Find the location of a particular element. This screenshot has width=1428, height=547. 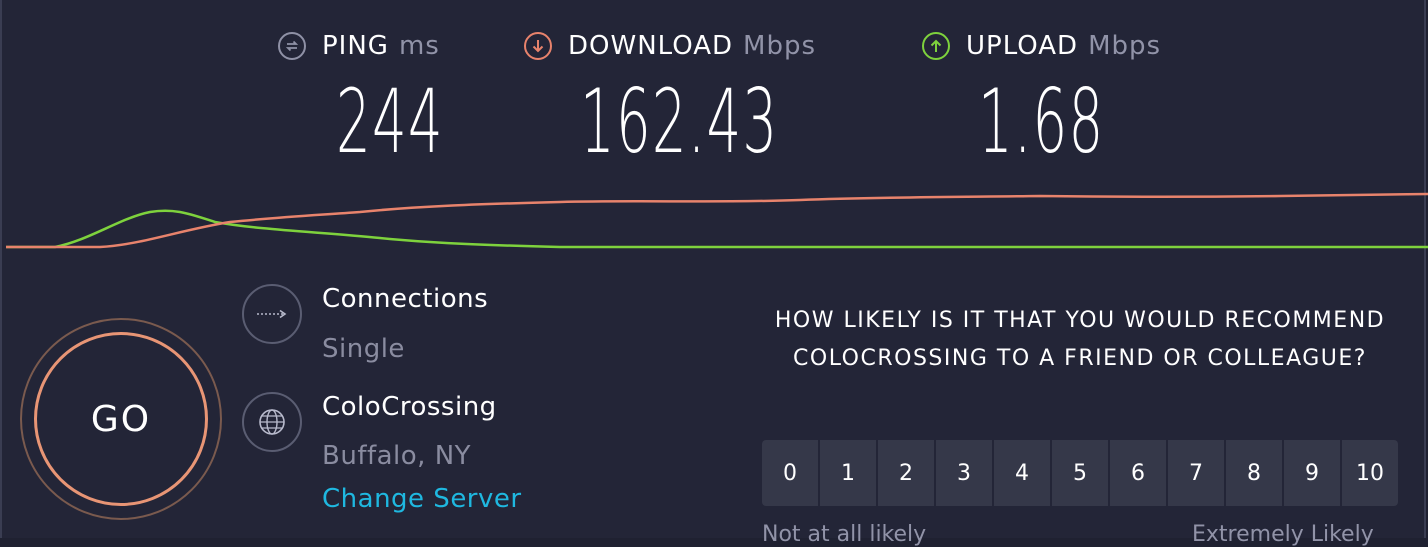

survey-option-10: 10 is located at coordinates (1370, 473).